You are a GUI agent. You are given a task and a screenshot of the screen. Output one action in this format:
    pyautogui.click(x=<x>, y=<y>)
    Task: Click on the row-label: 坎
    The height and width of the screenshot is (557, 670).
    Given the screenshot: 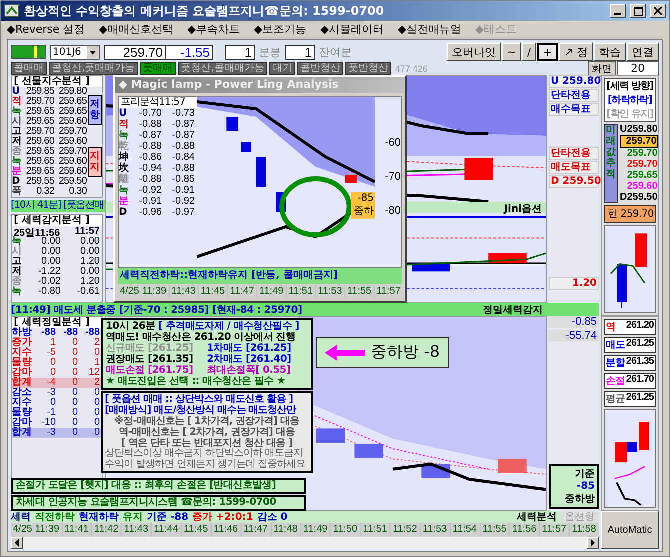 What is the action you would take?
    pyautogui.click(x=124, y=168)
    